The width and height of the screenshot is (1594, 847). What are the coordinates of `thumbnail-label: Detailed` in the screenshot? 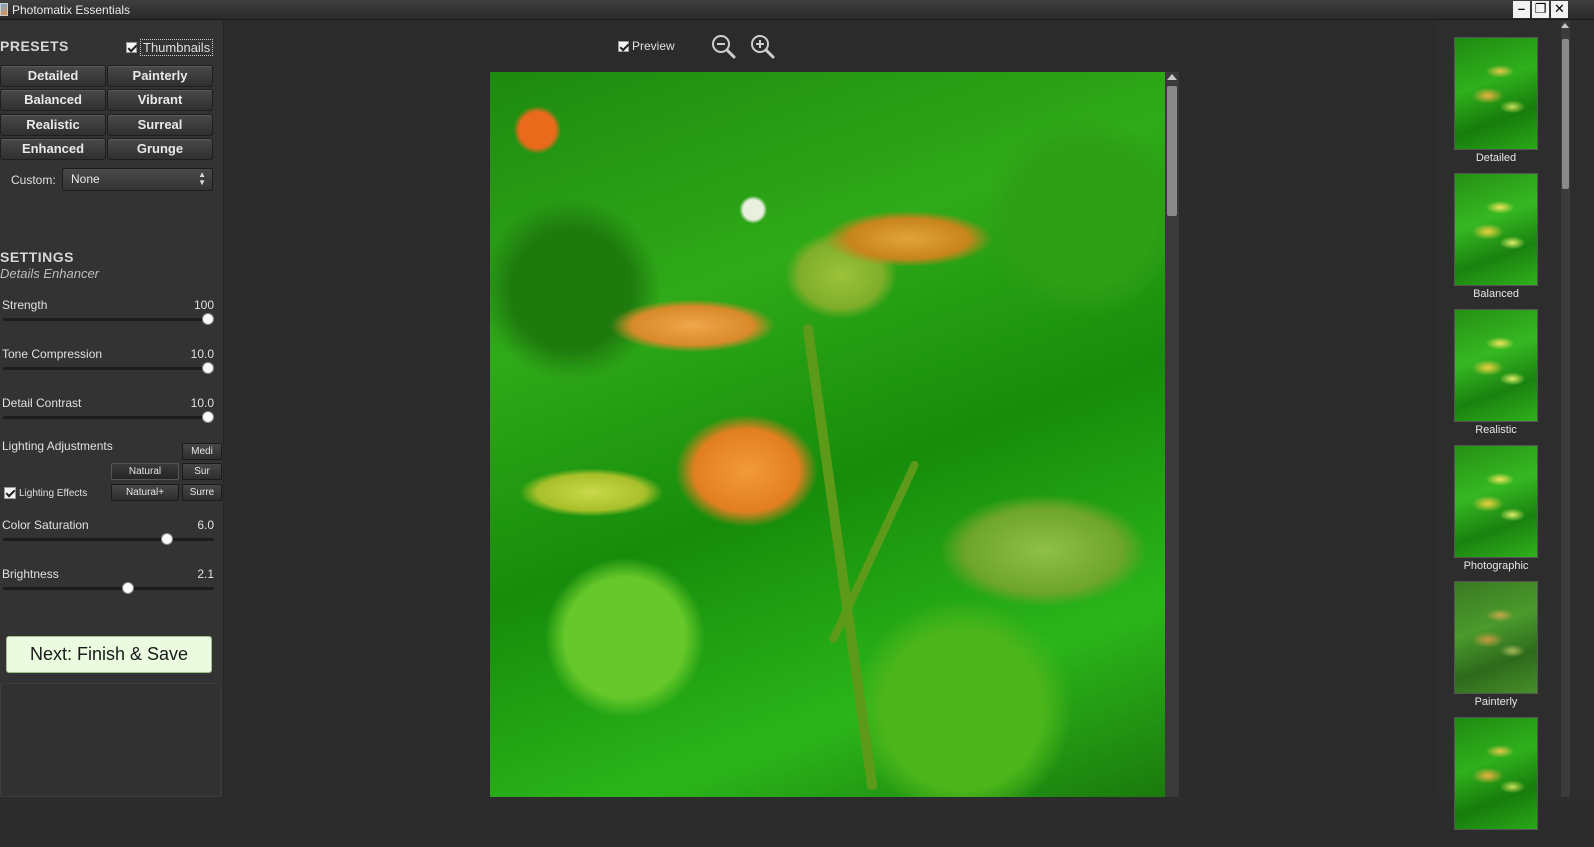 It's located at (1496, 158).